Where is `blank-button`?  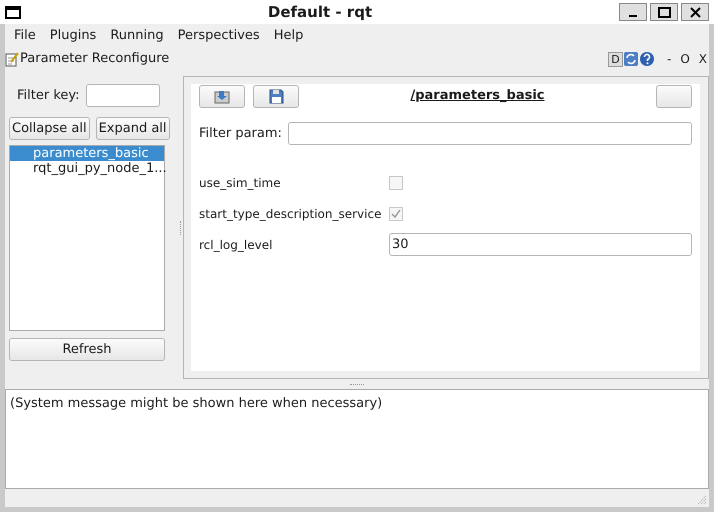
blank-button is located at coordinates (674, 96).